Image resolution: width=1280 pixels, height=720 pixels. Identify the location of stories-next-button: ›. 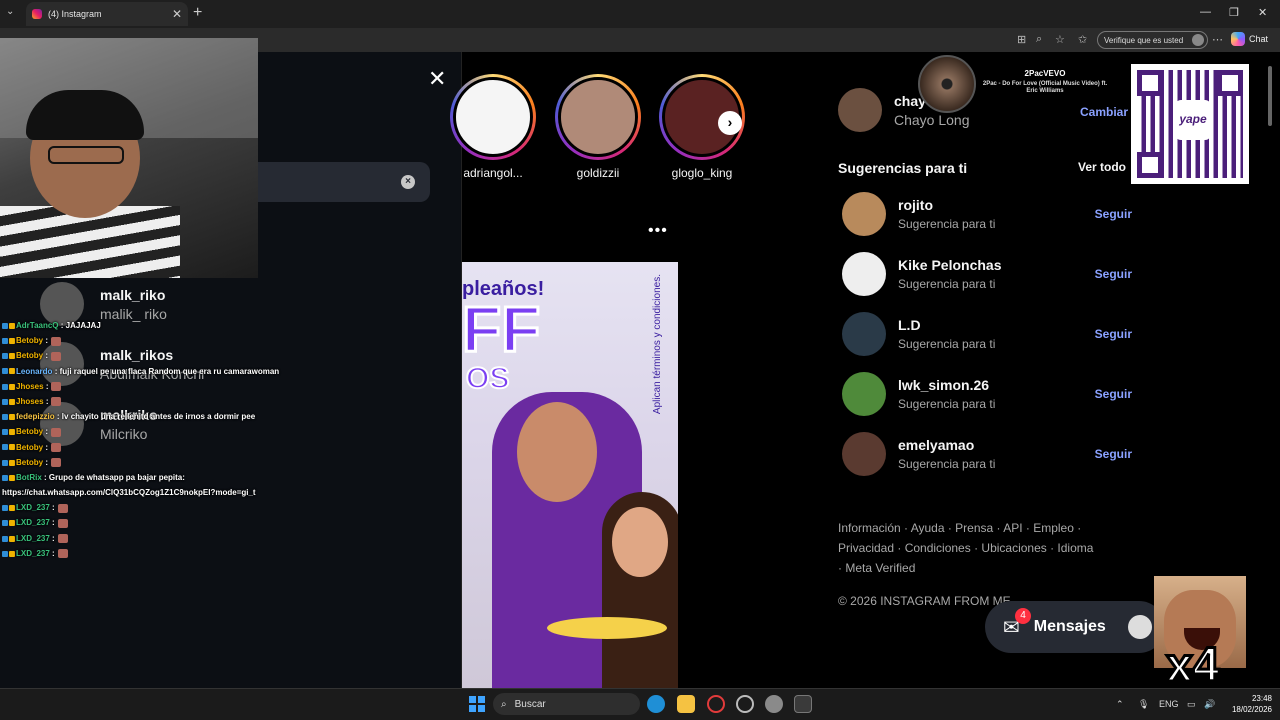
(730, 123).